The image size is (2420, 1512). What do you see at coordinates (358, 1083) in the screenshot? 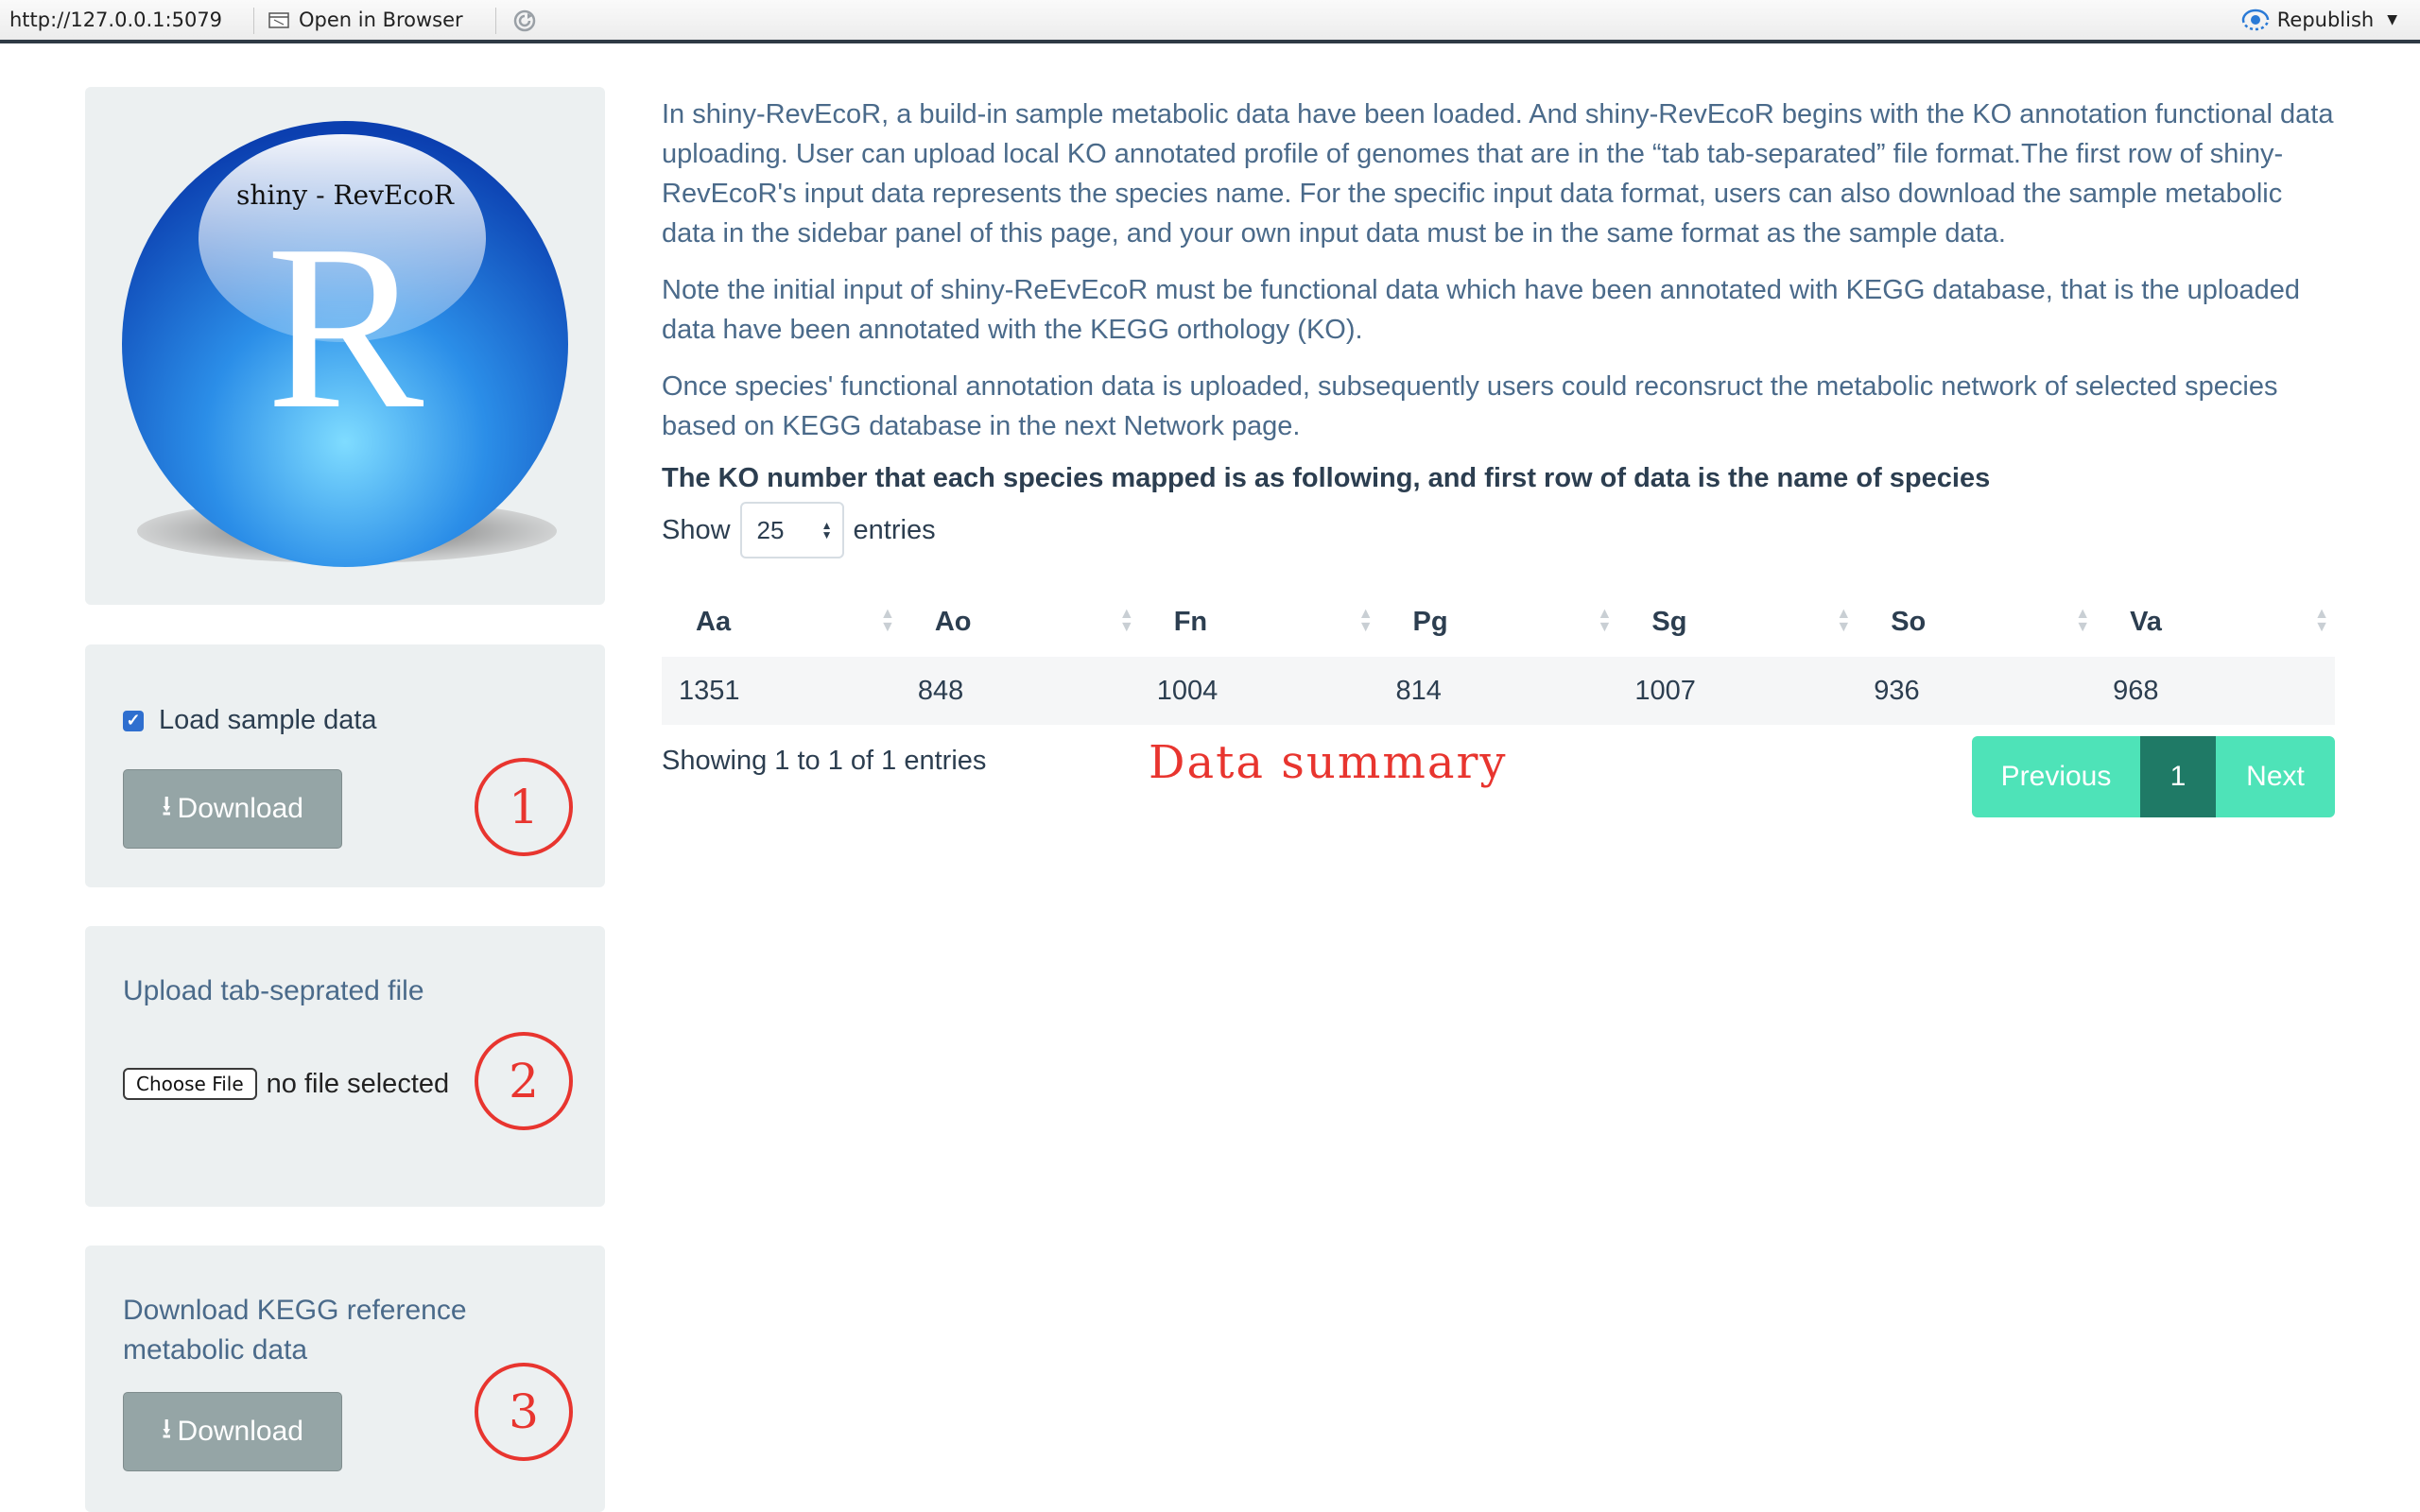
I see `file-status-text: no file selected` at bounding box center [358, 1083].